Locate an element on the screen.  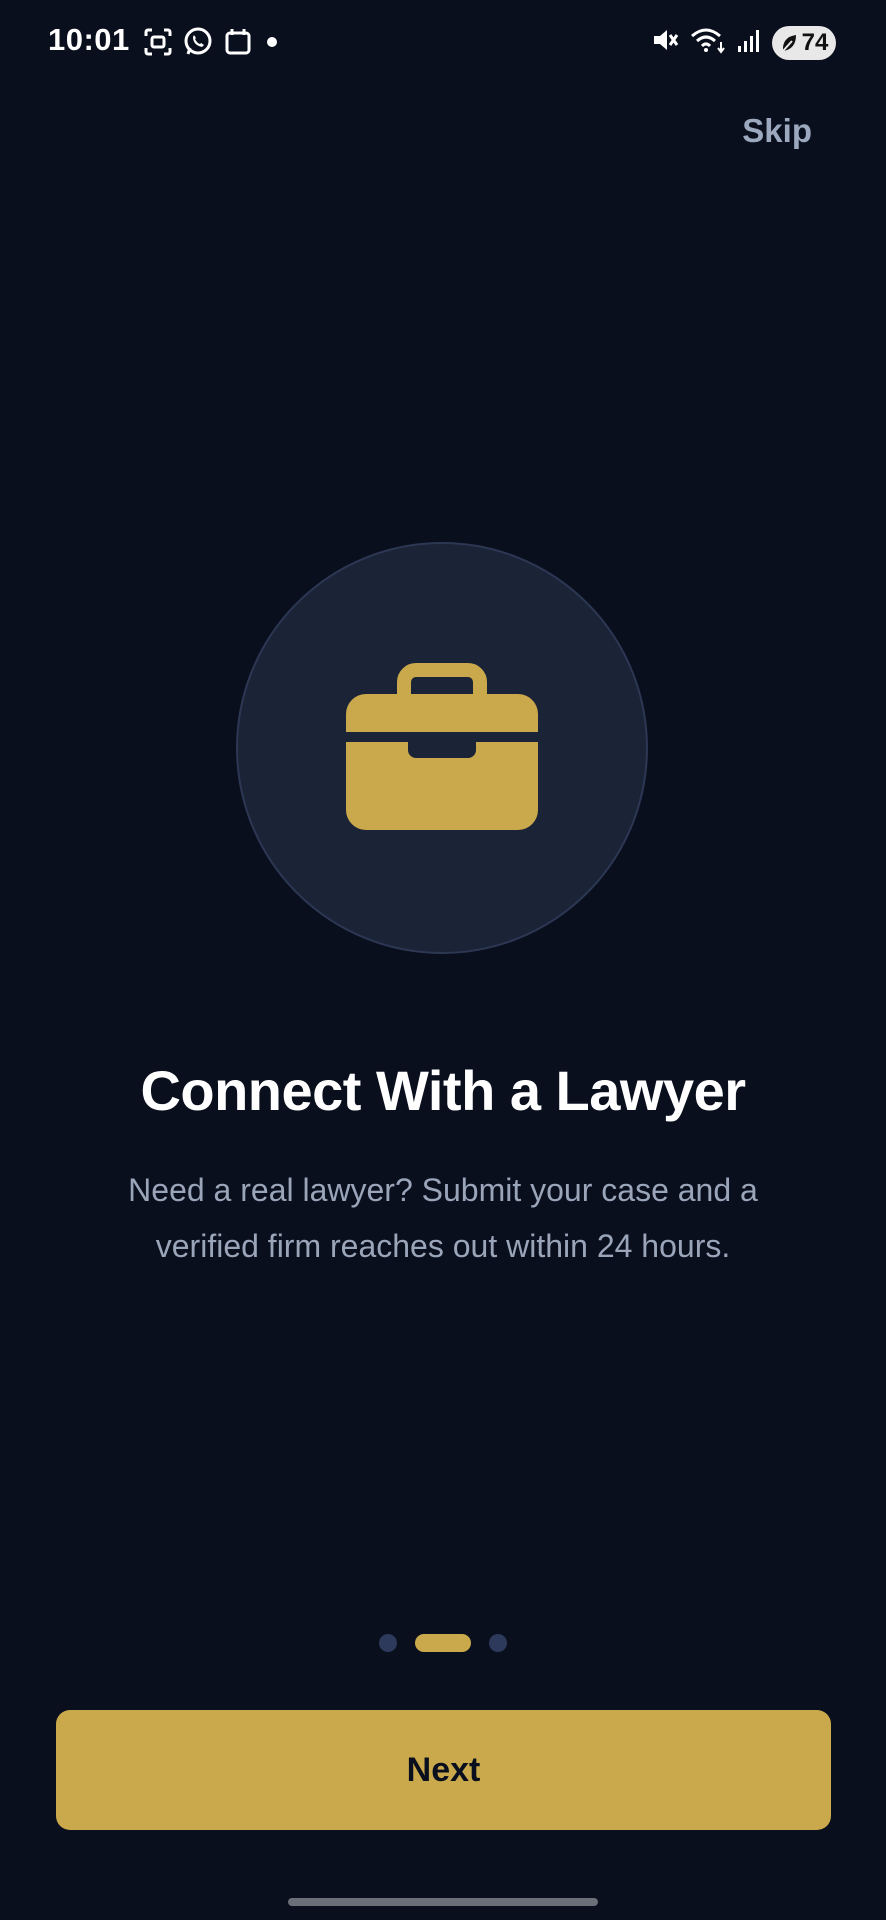
hero-circle is located at coordinates (442, 748).